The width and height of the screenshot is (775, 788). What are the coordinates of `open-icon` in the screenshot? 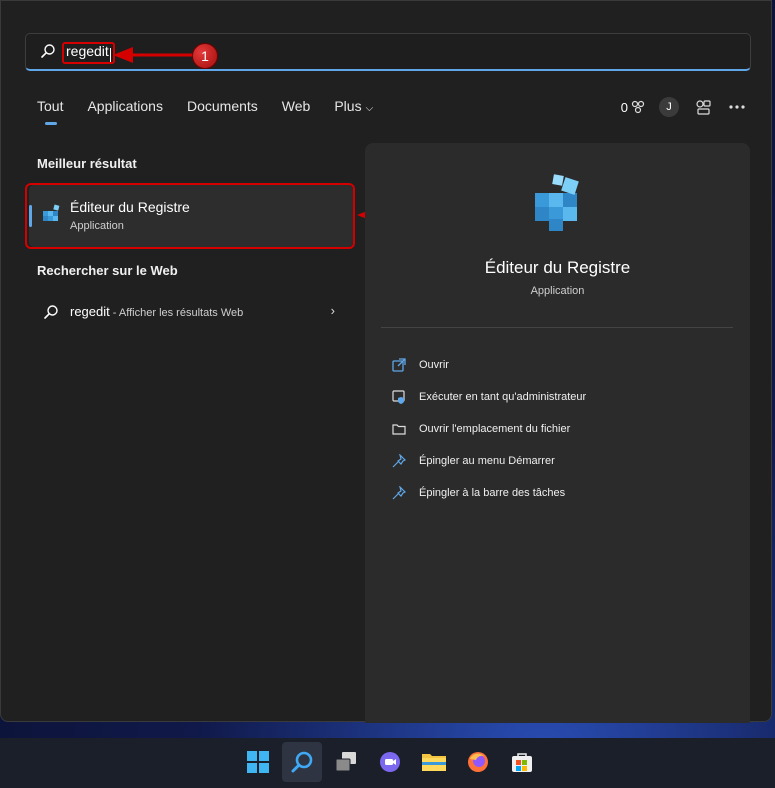 It's located at (399, 365).